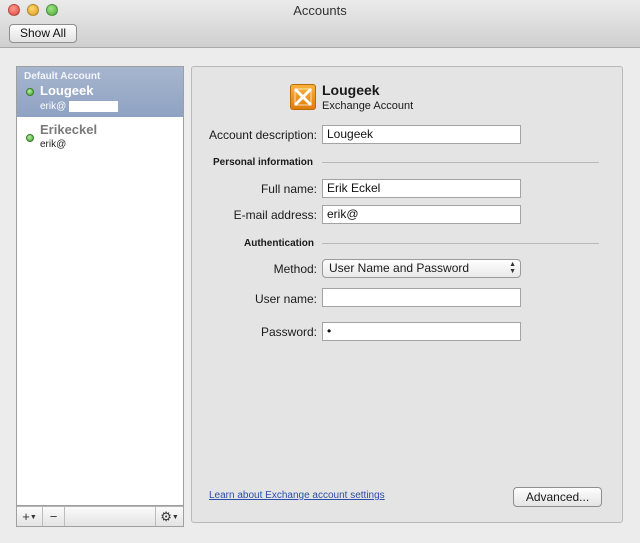 This screenshot has height=543, width=640. What do you see at coordinates (263, 162) in the screenshot?
I see `personal-info-heading: Personal information` at bounding box center [263, 162].